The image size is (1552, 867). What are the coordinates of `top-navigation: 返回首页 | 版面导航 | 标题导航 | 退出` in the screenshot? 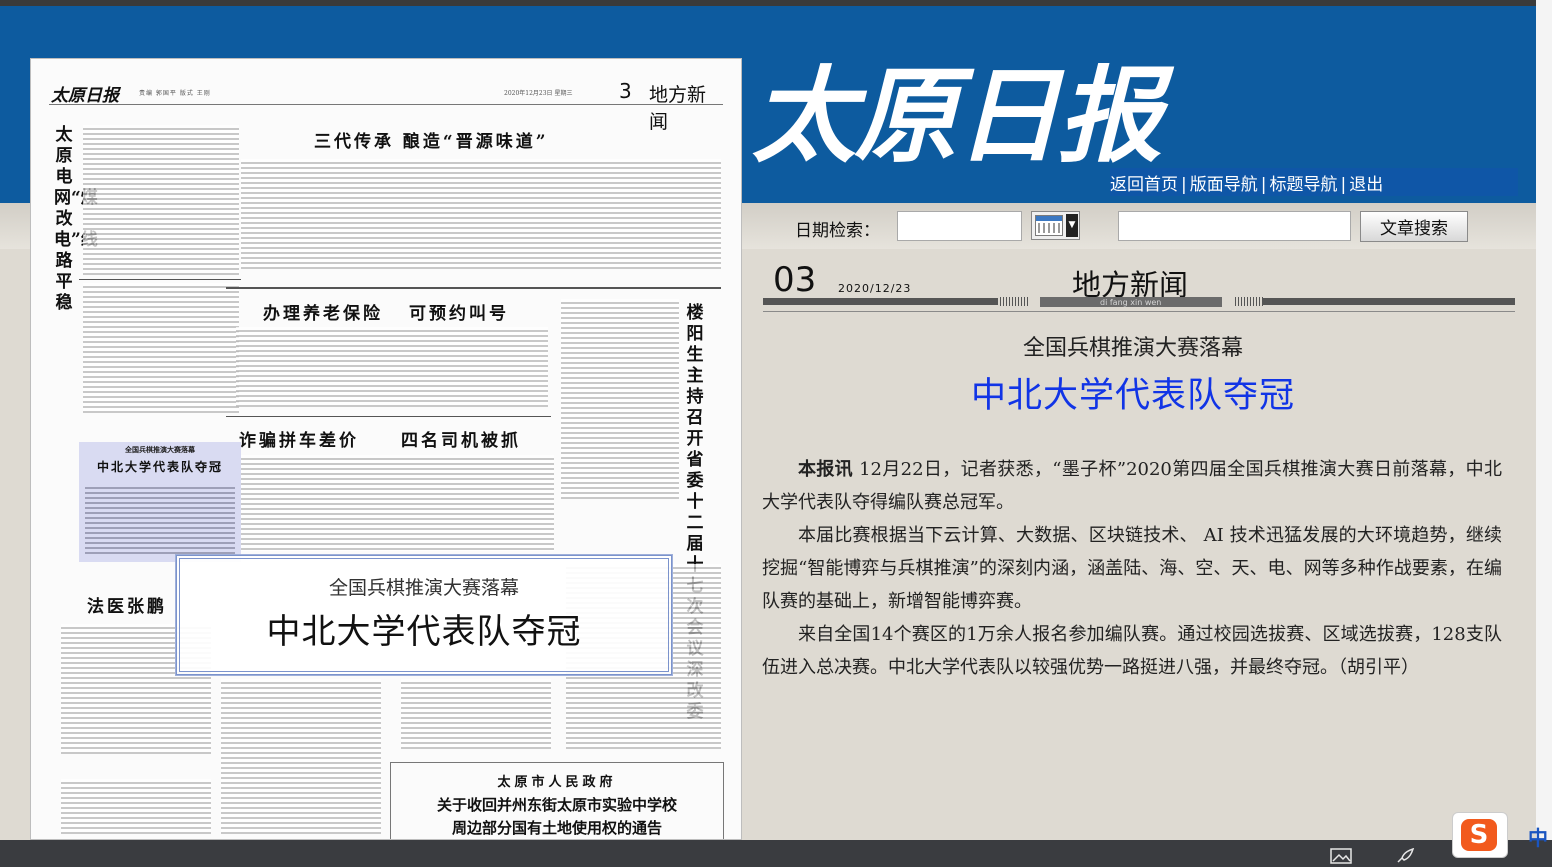 It's located at (1314, 182).